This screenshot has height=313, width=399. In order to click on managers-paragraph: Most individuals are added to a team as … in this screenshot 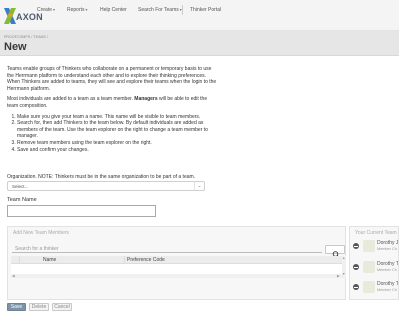, I will do `click(112, 102)`.